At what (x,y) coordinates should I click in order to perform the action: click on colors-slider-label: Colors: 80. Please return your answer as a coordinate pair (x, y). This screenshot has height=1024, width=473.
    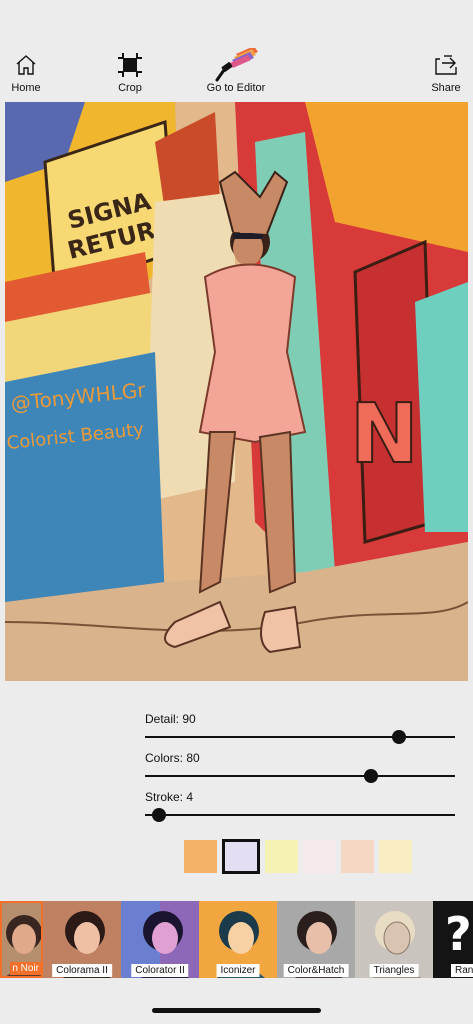
    Looking at the image, I should click on (172, 758).